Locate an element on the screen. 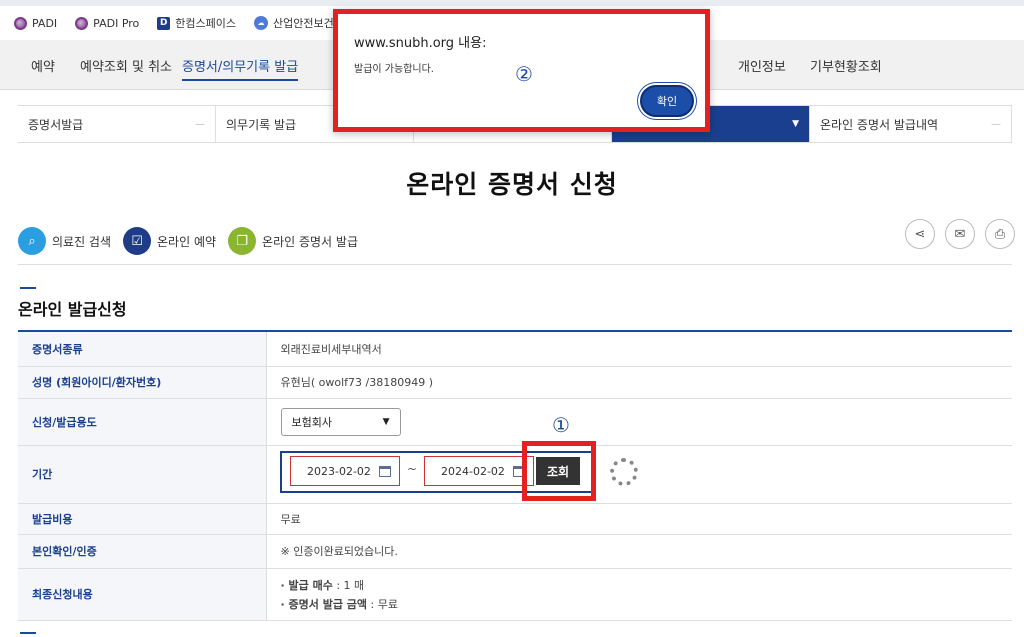 The height and width of the screenshot is (637, 1024). shortcut-label: 의료진 검색 is located at coordinates (82, 241).